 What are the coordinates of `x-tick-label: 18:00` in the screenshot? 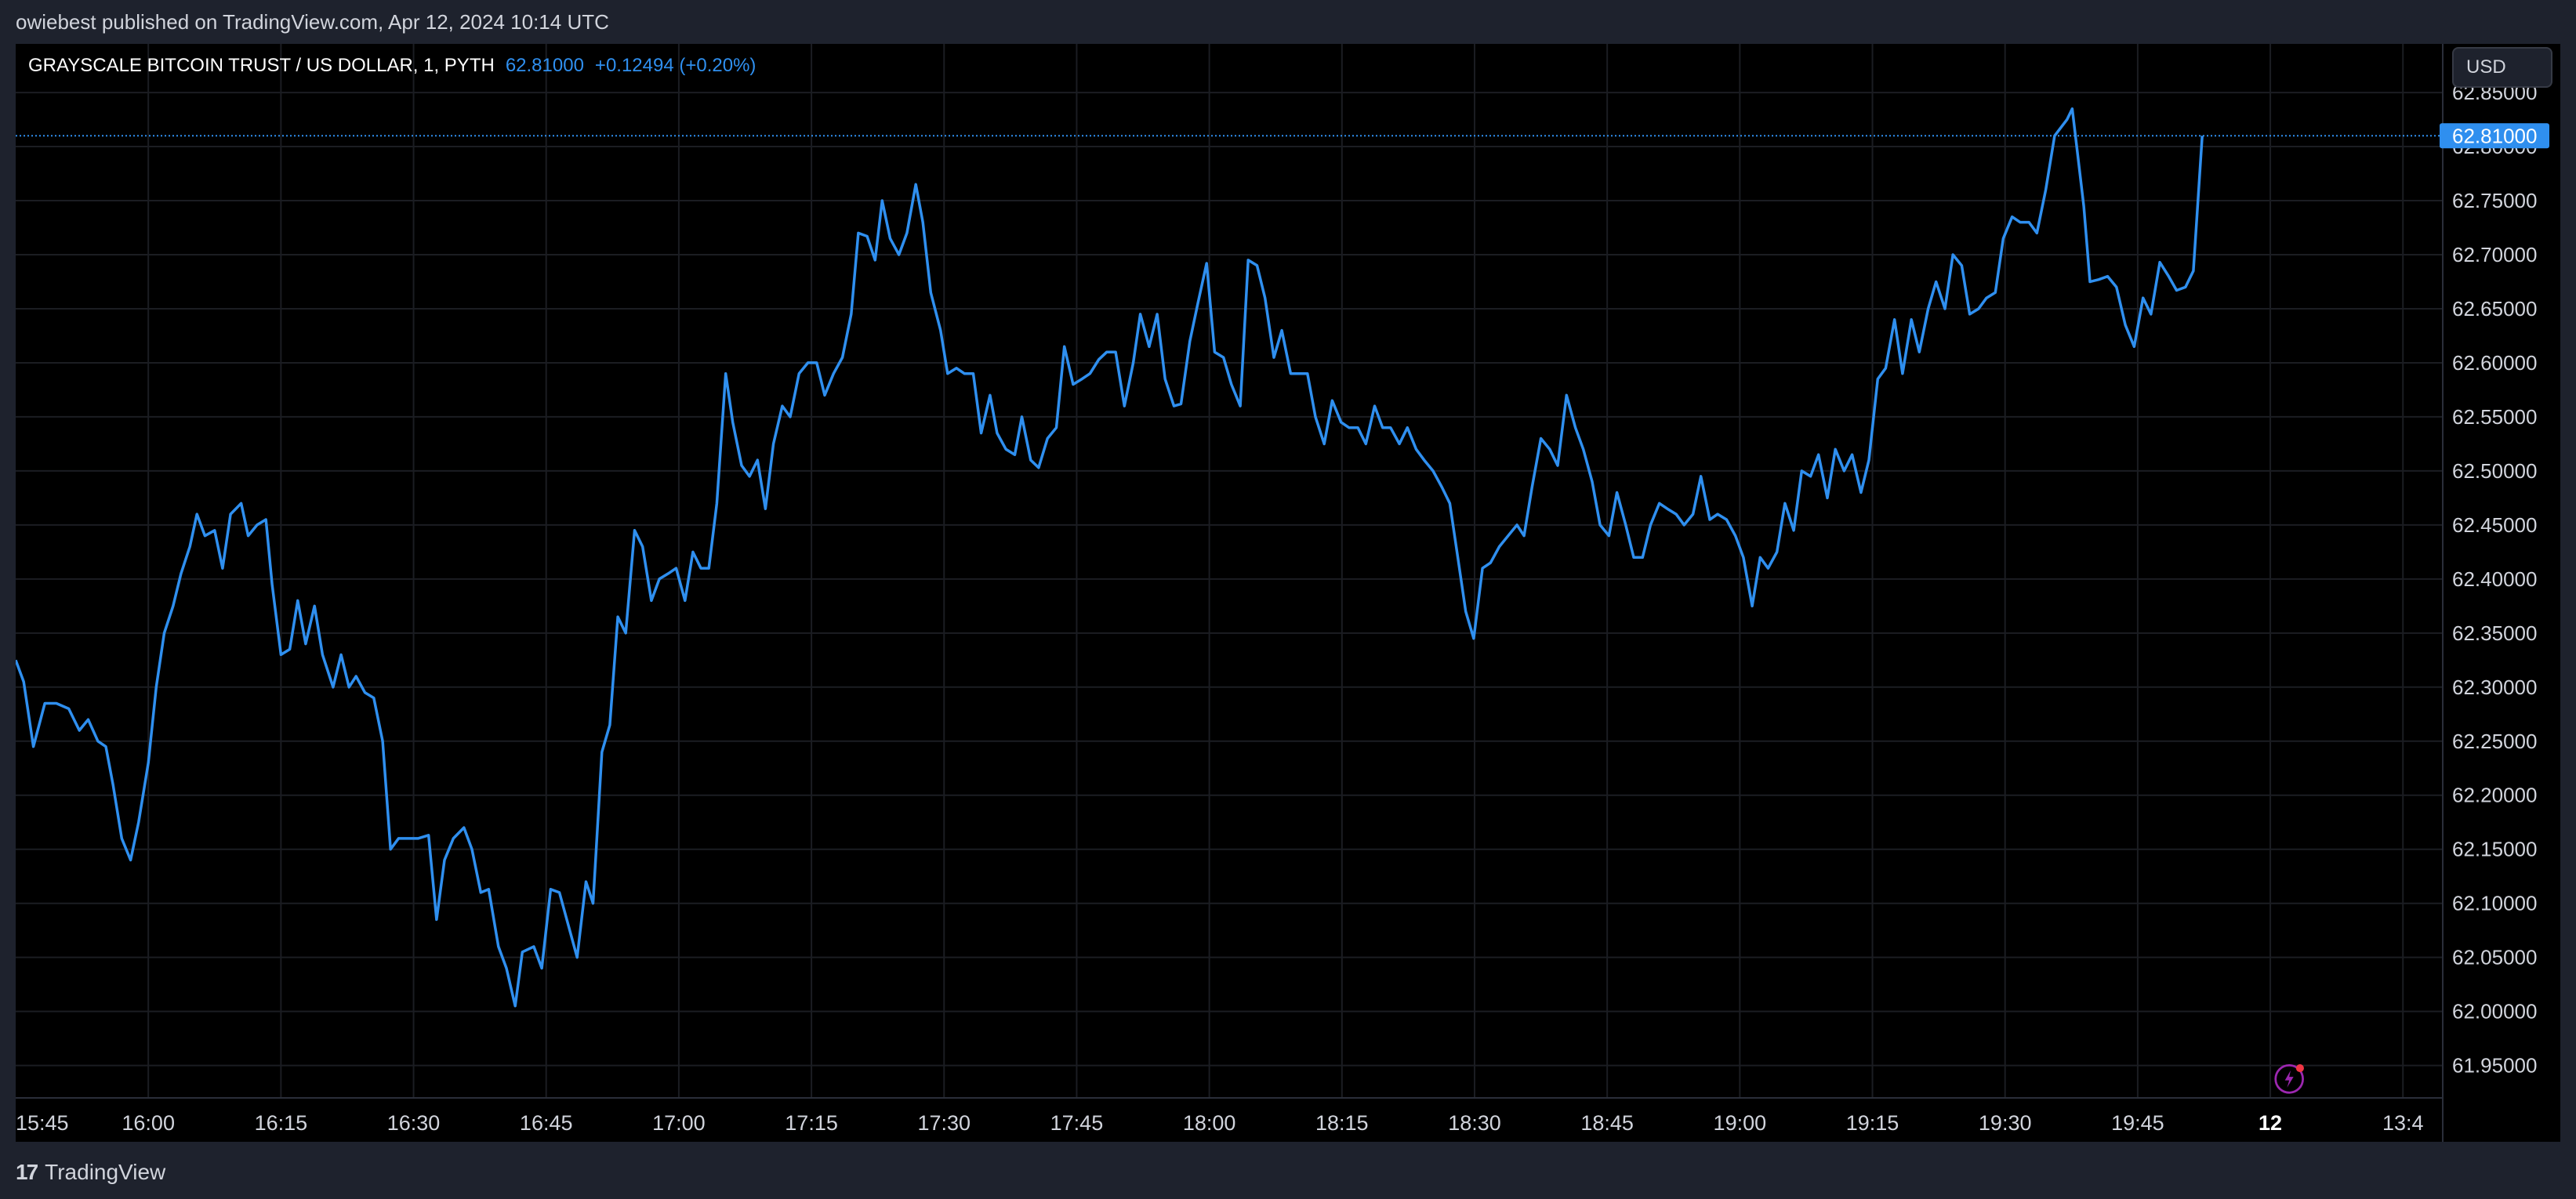 It's located at (1209, 1123).